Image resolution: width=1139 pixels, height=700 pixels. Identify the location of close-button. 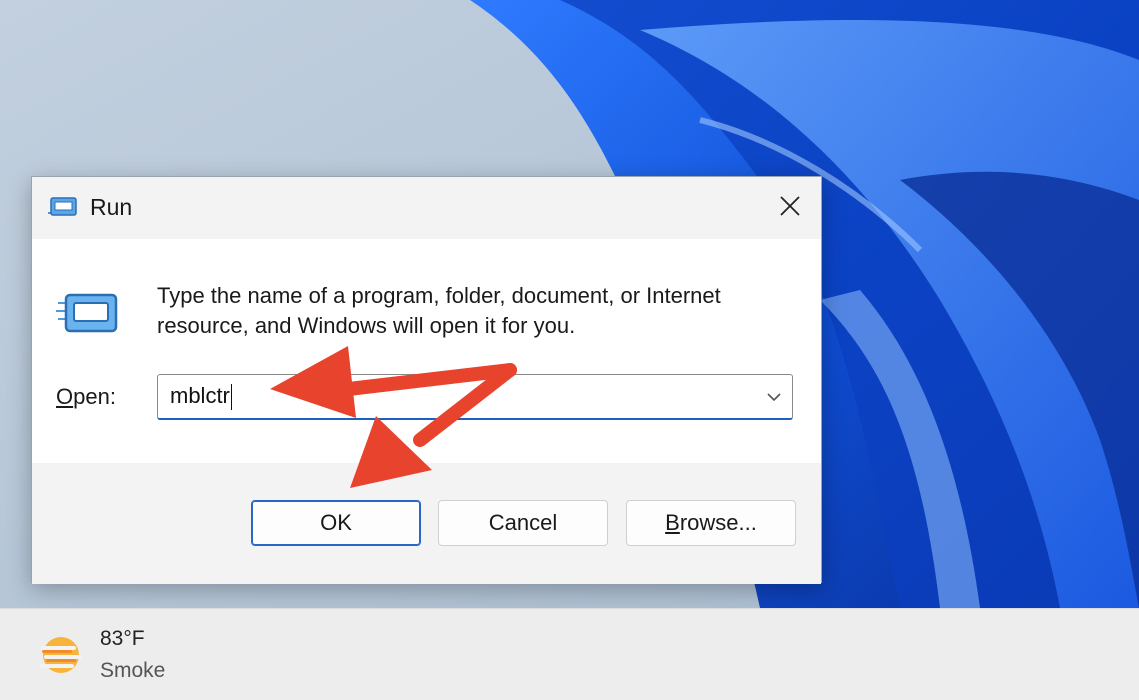
(790, 206).